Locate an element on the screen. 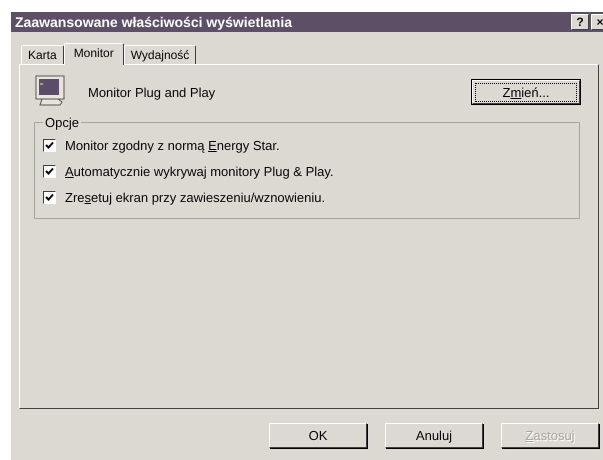 The width and height of the screenshot is (603, 460). checkbox-label: Automatycznie wykrywaj monitory Plug & Play. is located at coordinates (199, 171).